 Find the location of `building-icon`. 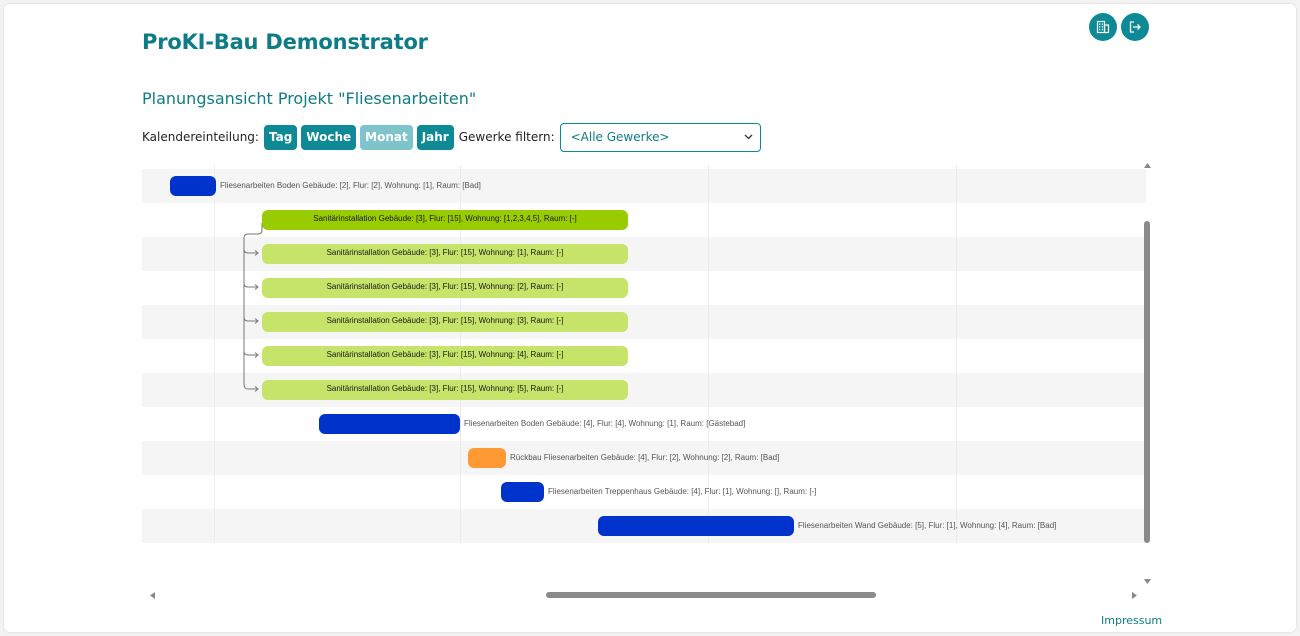

building-icon is located at coordinates (1103, 27).